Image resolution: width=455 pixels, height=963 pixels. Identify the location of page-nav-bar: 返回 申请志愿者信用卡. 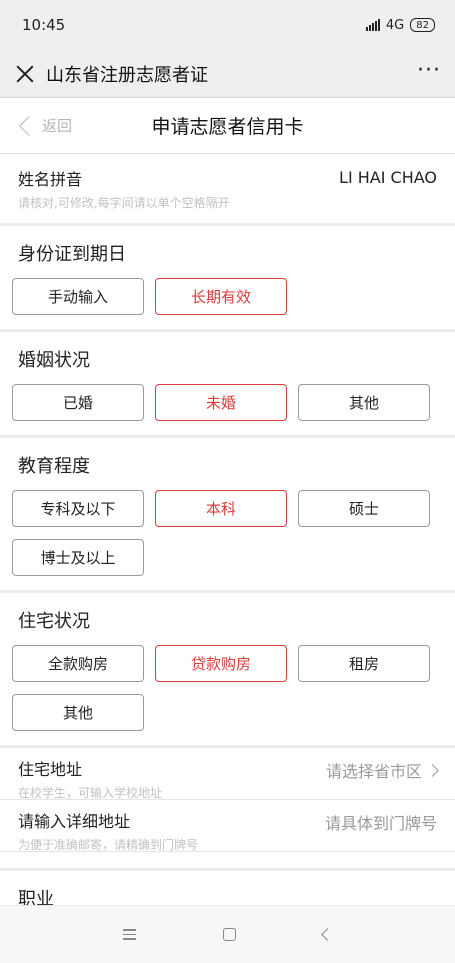
(227, 126).